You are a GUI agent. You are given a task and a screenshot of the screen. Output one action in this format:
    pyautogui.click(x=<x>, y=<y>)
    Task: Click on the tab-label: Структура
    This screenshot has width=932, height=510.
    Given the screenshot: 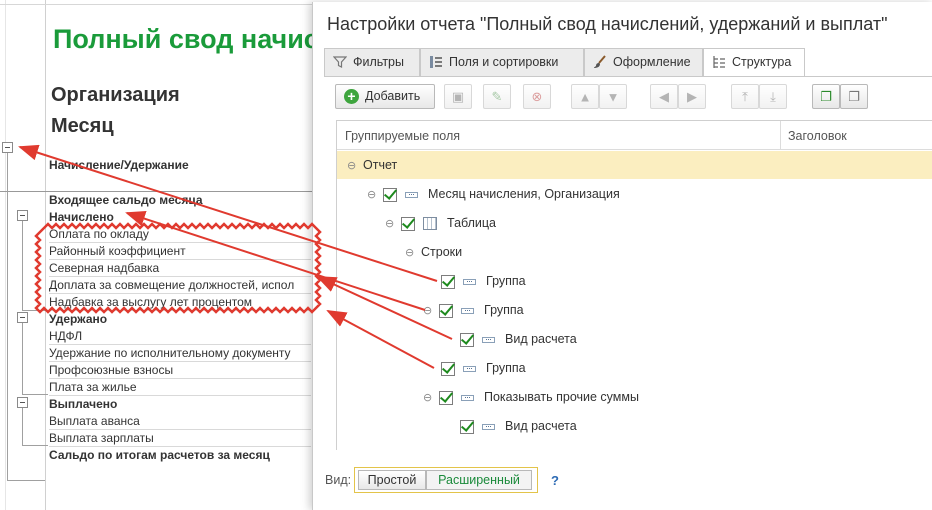 What is the action you would take?
    pyautogui.click(x=762, y=62)
    